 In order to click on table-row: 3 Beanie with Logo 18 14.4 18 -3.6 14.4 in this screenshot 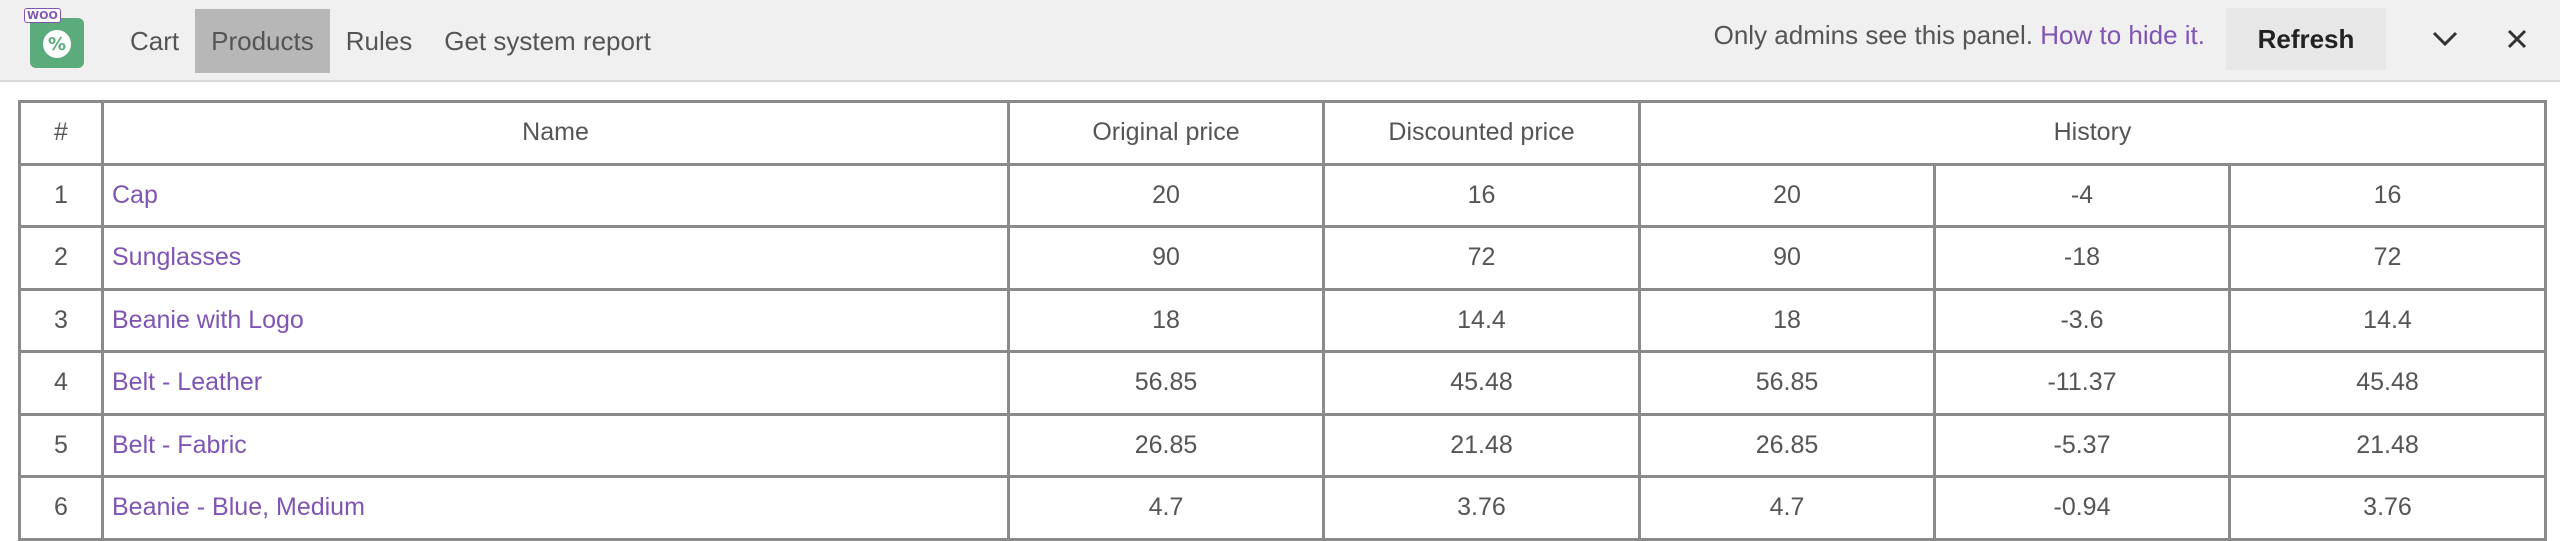, I will do `click(1283, 320)`.